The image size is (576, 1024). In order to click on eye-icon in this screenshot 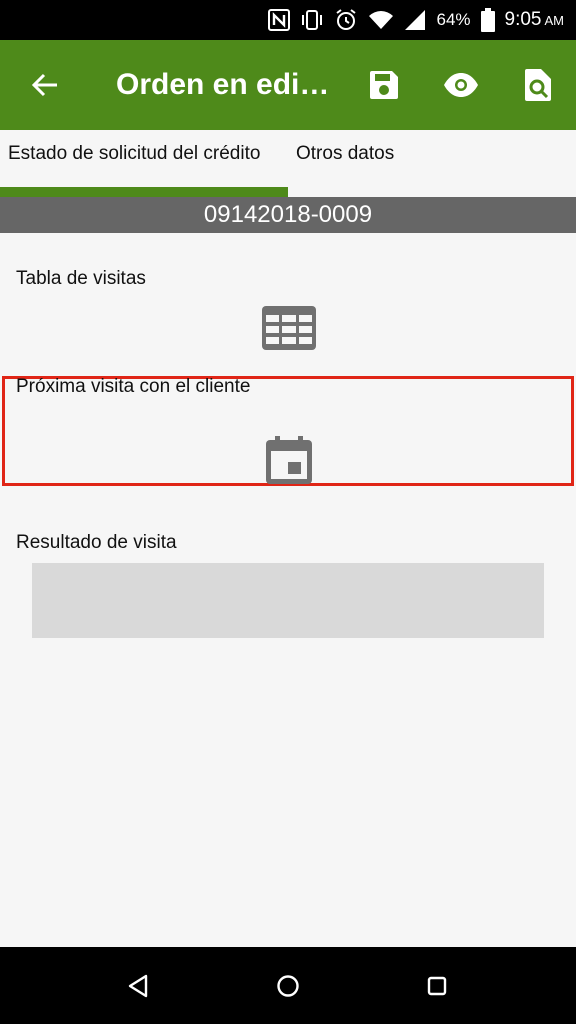, I will do `click(461, 85)`.